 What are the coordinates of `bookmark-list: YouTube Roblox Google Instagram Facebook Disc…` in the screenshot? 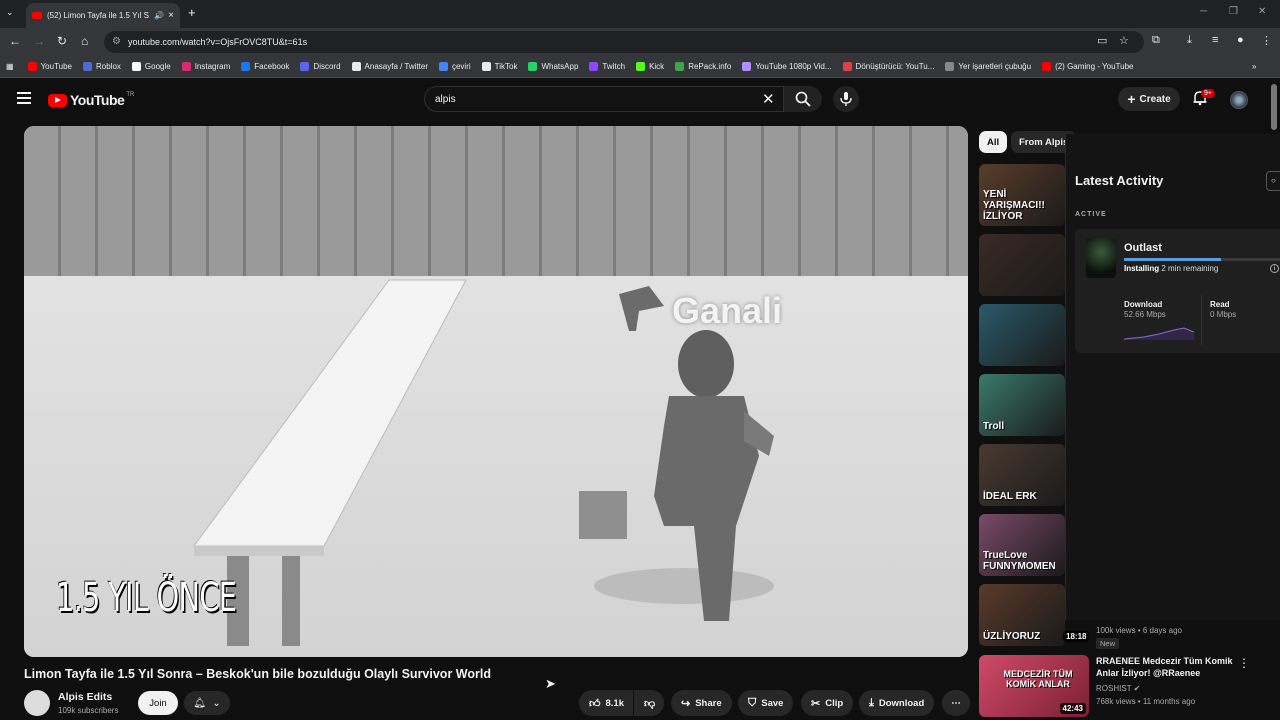 It's located at (586, 66).